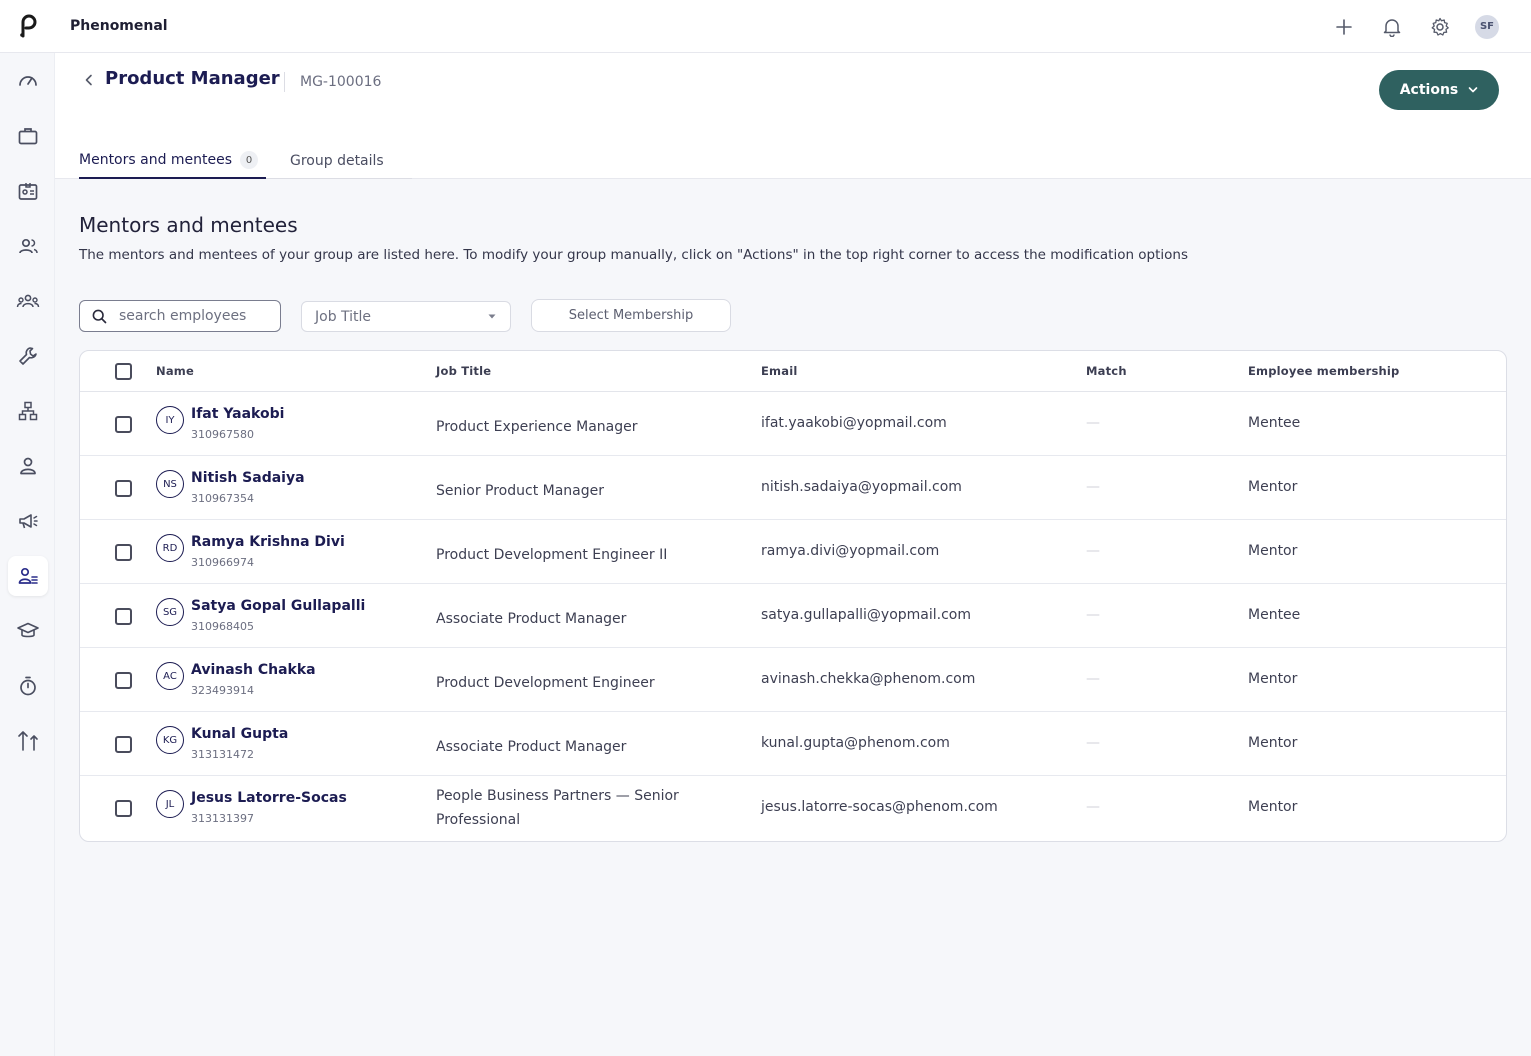  Describe the element at coordinates (222, 626) in the screenshot. I see `employee-id: 310968405` at that location.